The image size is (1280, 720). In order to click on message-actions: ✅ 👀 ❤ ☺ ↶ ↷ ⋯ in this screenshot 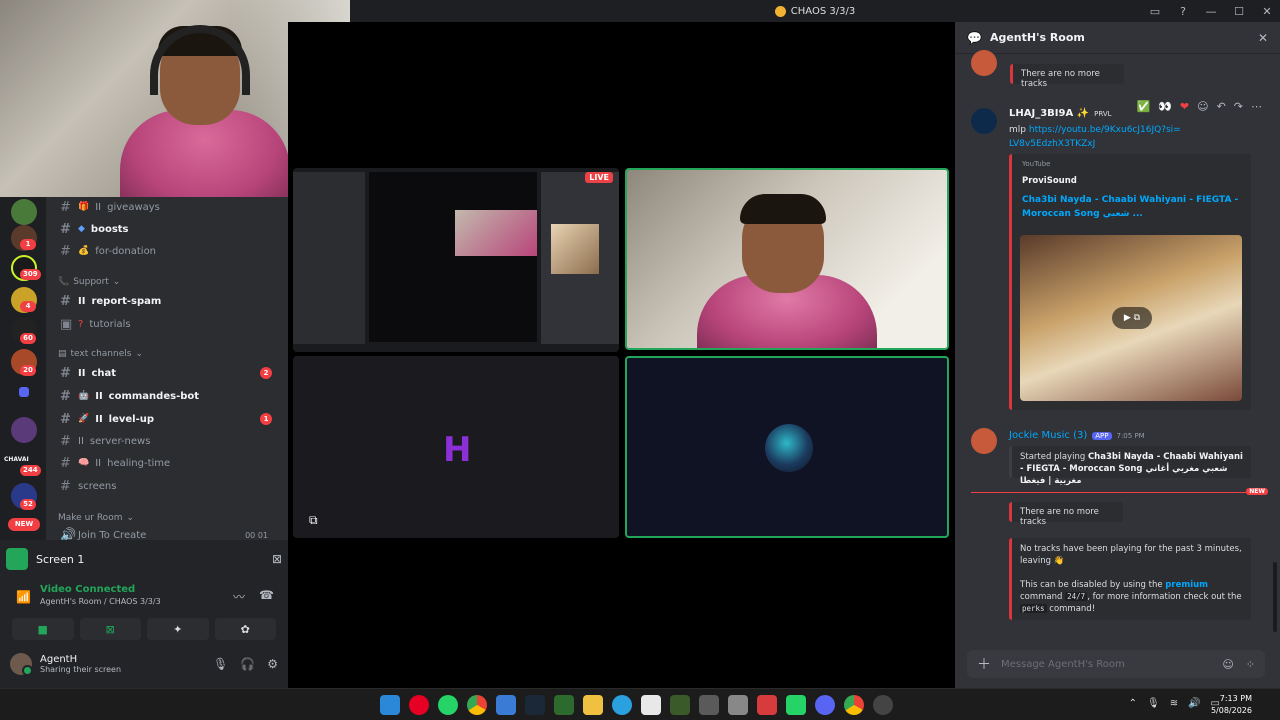, I will do `click(1199, 106)`.